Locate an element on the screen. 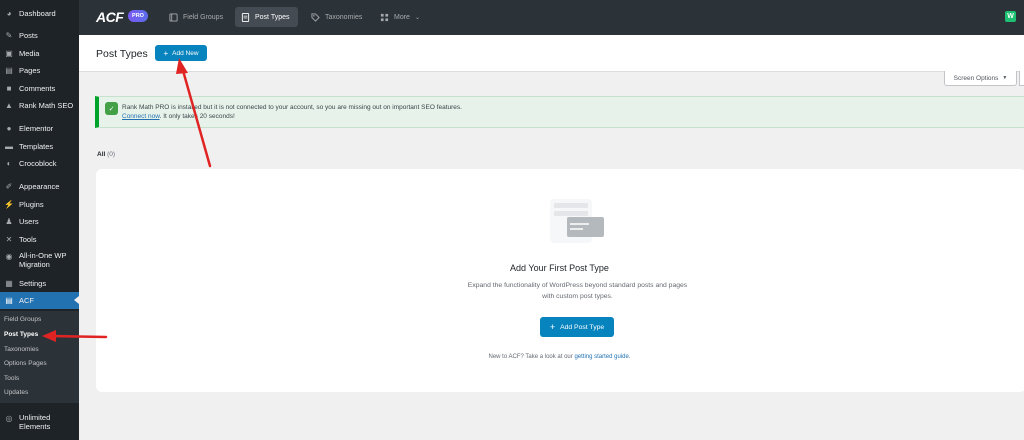 This screenshot has height=440, width=1024. sidebar-item-all-in-one-wp-migration: ◉ All-in-One WP Migration is located at coordinates (39, 261).